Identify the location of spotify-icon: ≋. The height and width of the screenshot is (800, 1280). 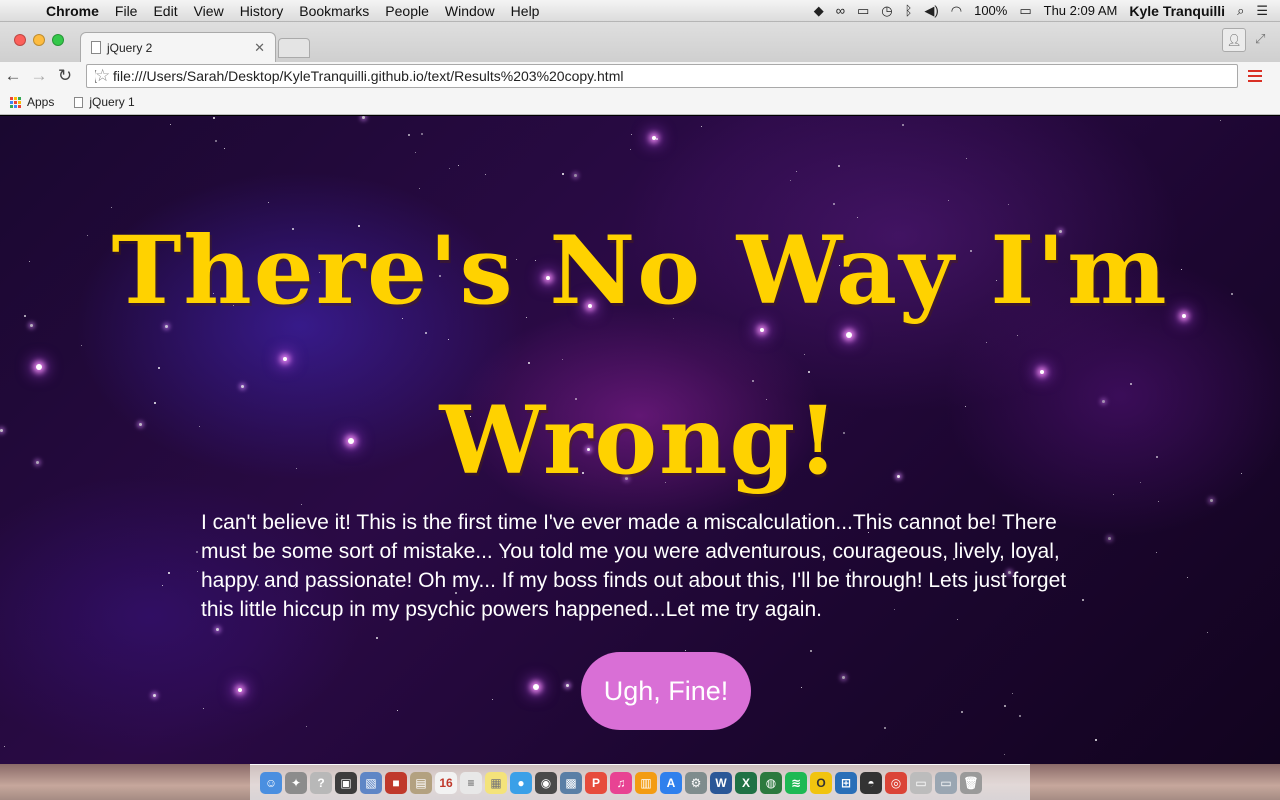
(796, 782).